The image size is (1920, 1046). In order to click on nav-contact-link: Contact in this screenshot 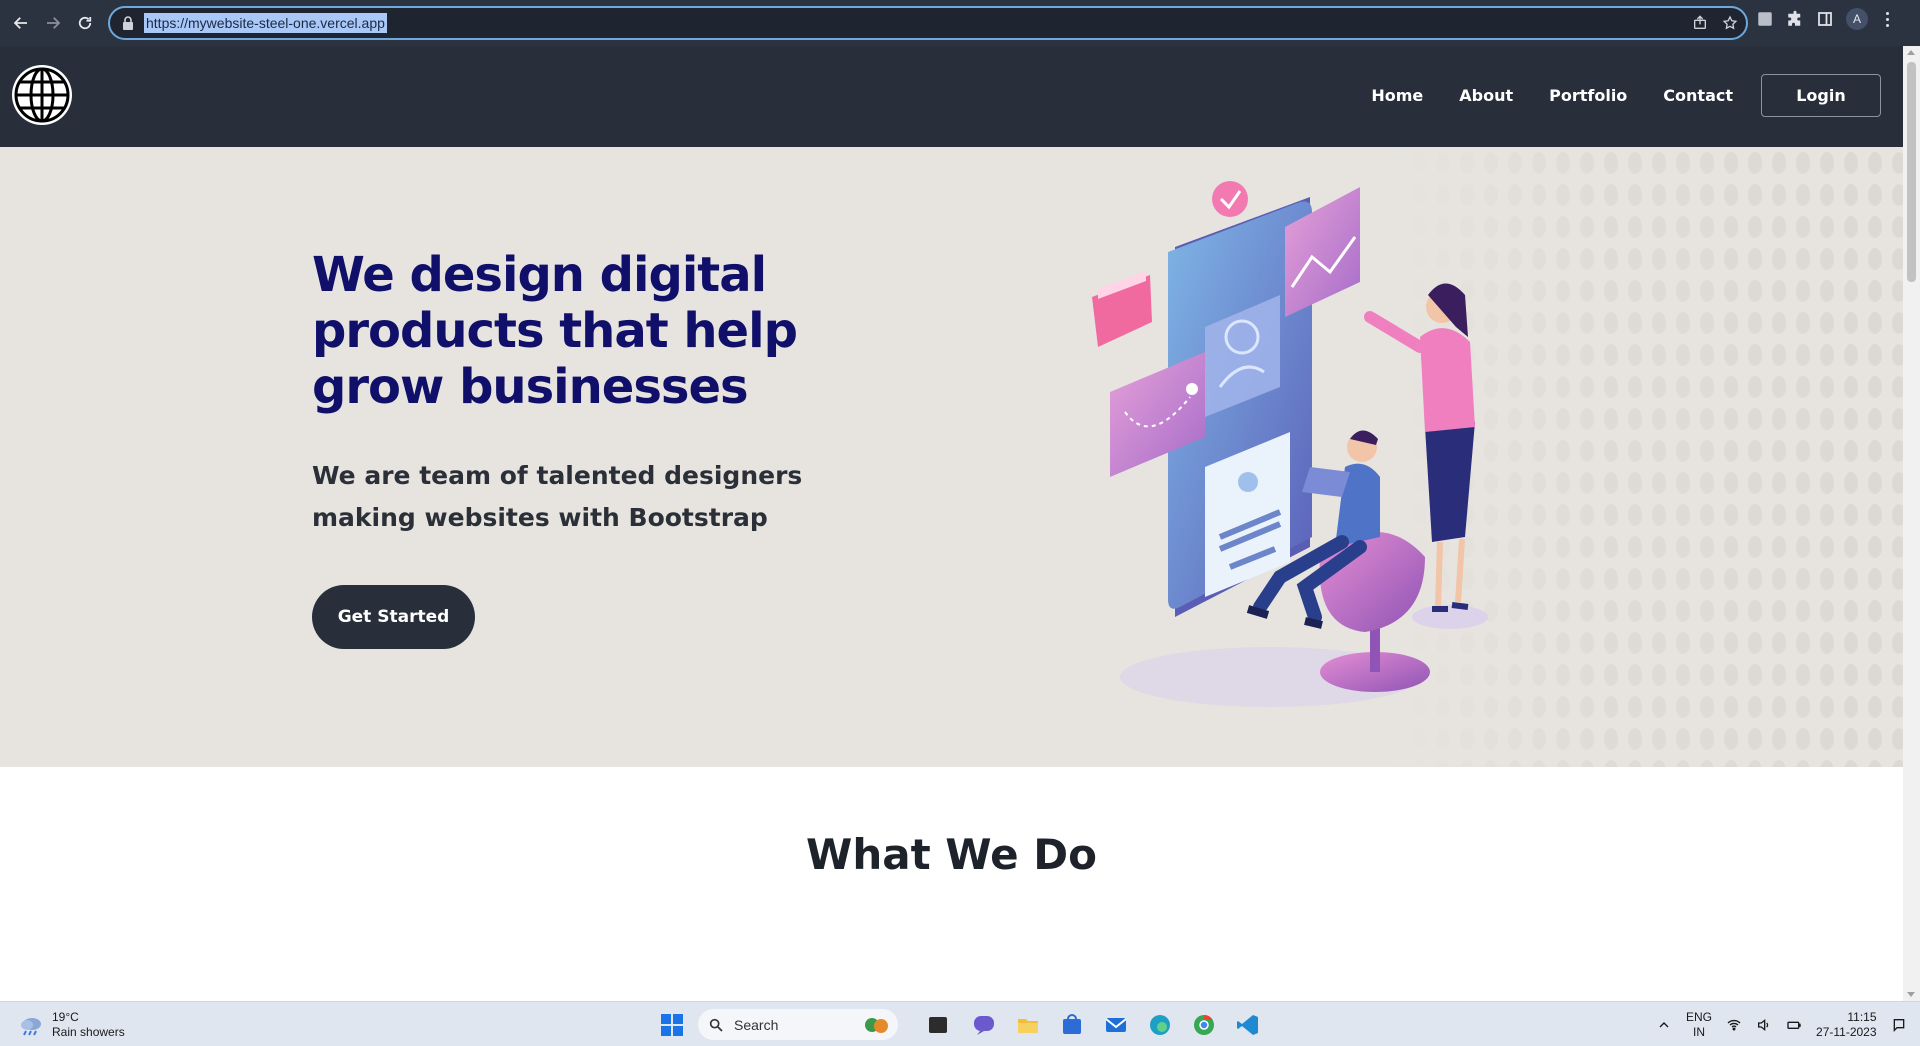, I will do `click(1698, 95)`.